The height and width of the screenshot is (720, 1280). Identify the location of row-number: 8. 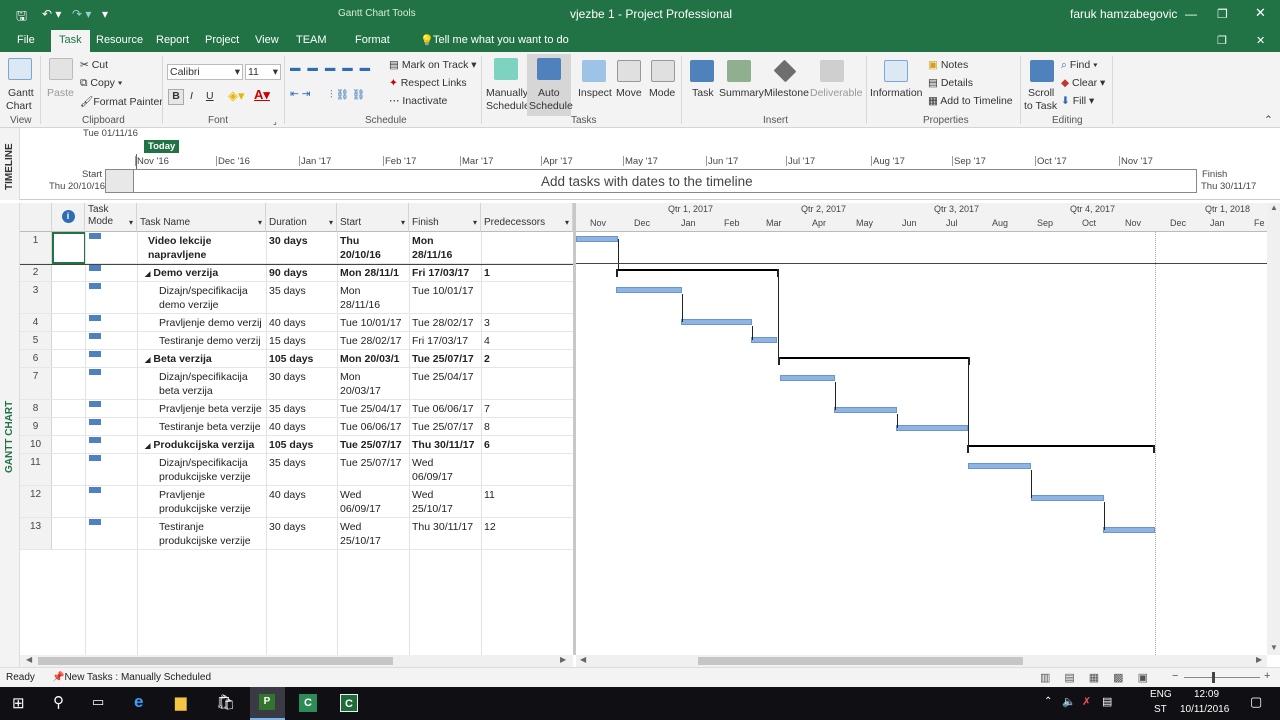
(36, 408).